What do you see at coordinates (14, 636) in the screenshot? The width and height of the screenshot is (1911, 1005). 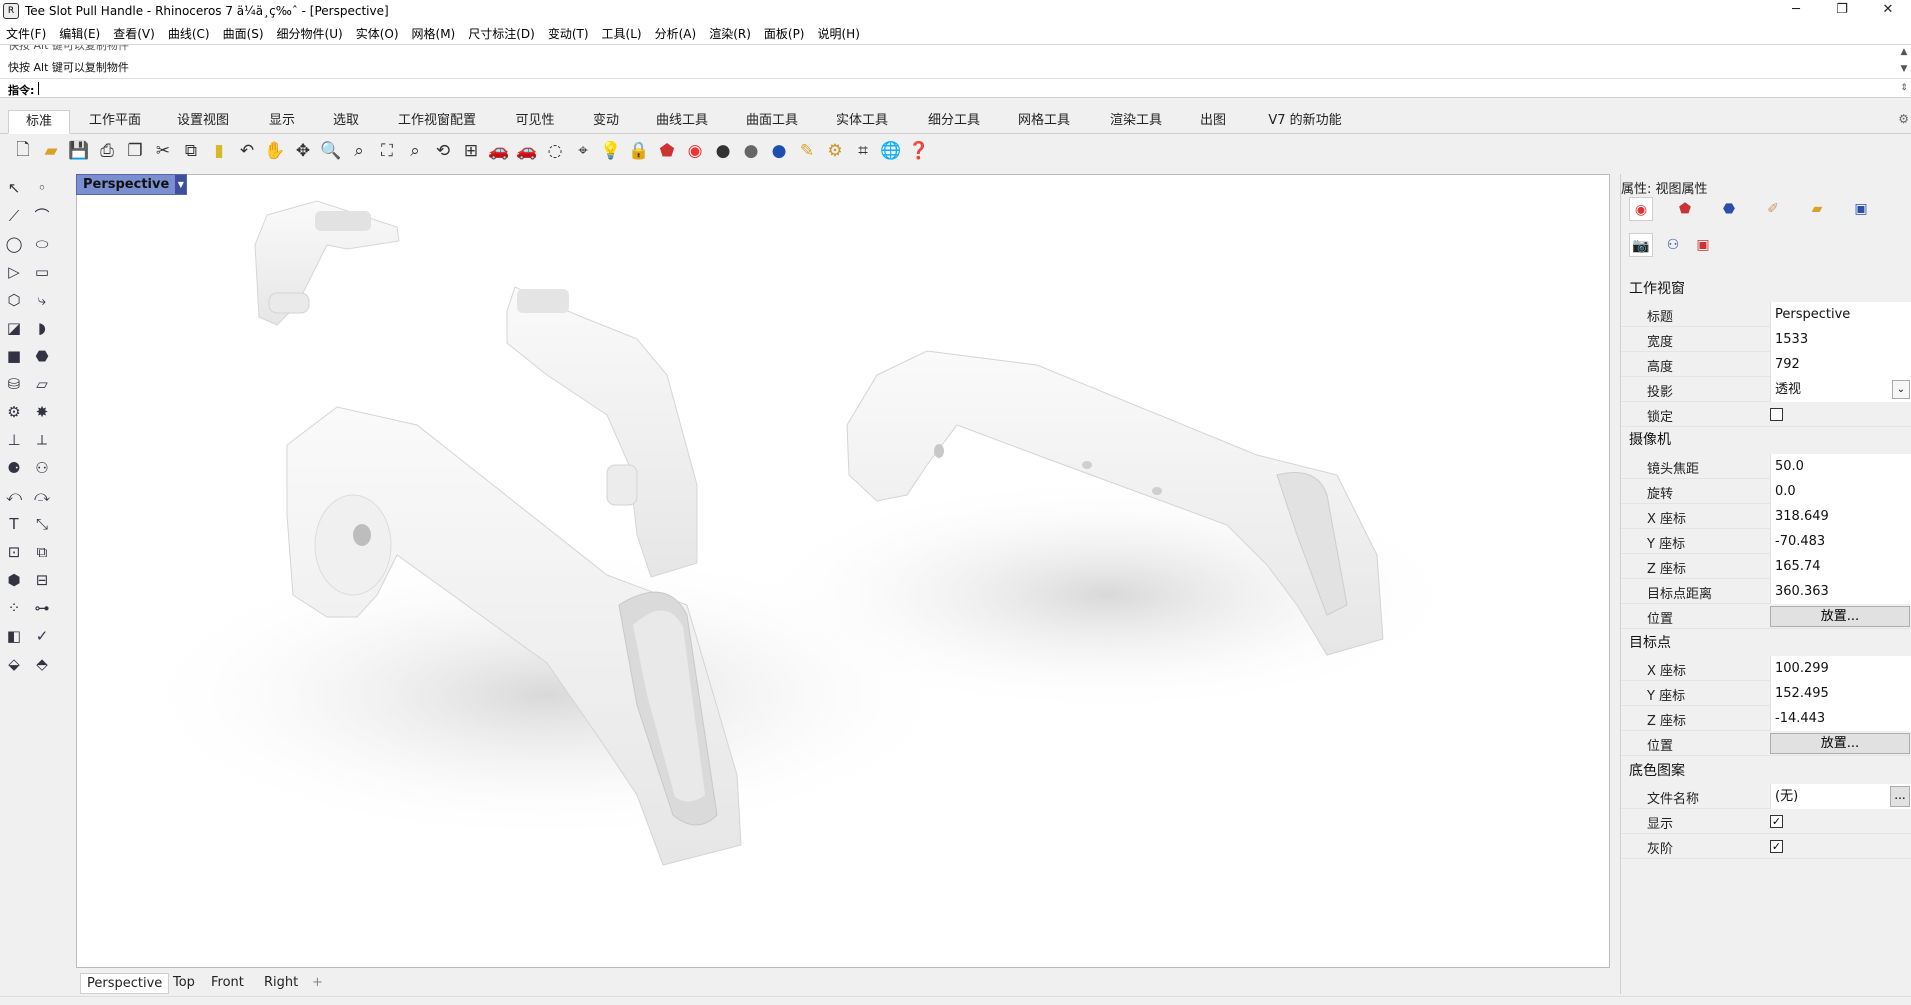 I see `render-shape-icon: ◧` at bounding box center [14, 636].